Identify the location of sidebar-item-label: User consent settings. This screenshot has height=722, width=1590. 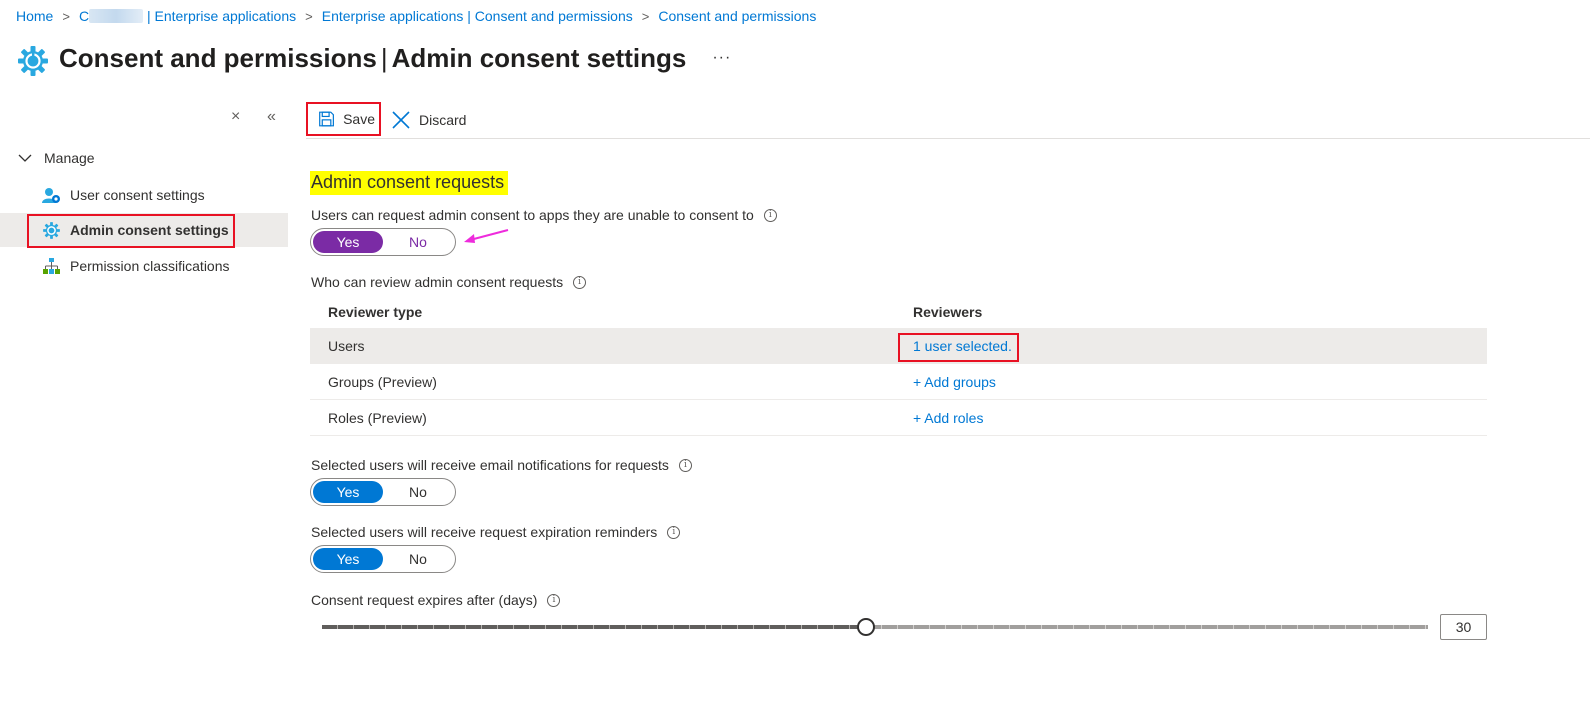
(137, 195).